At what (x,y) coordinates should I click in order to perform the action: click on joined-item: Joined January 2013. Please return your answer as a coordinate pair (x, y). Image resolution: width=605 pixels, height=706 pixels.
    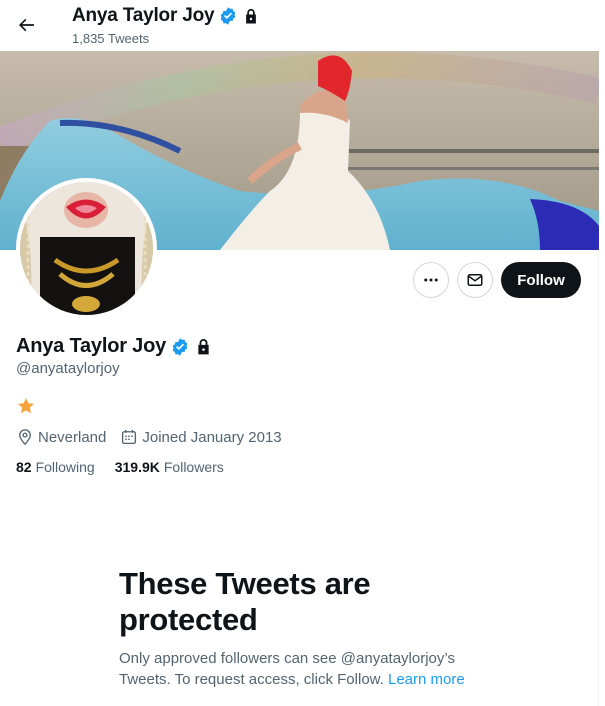
    Looking at the image, I should click on (201, 437).